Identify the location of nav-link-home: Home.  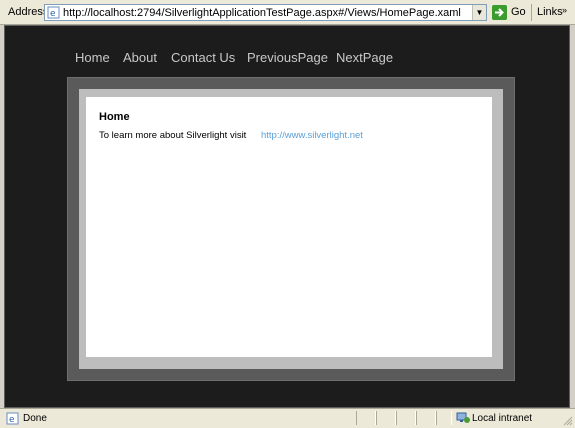
(92, 57).